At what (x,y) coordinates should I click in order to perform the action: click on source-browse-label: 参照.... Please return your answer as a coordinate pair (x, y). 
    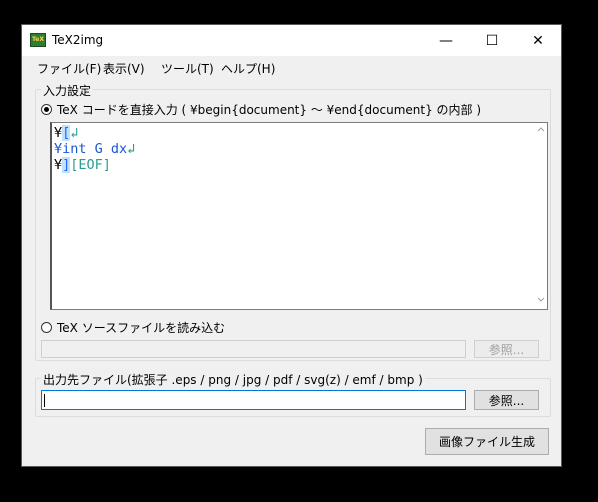
    Looking at the image, I should click on (506, 349).